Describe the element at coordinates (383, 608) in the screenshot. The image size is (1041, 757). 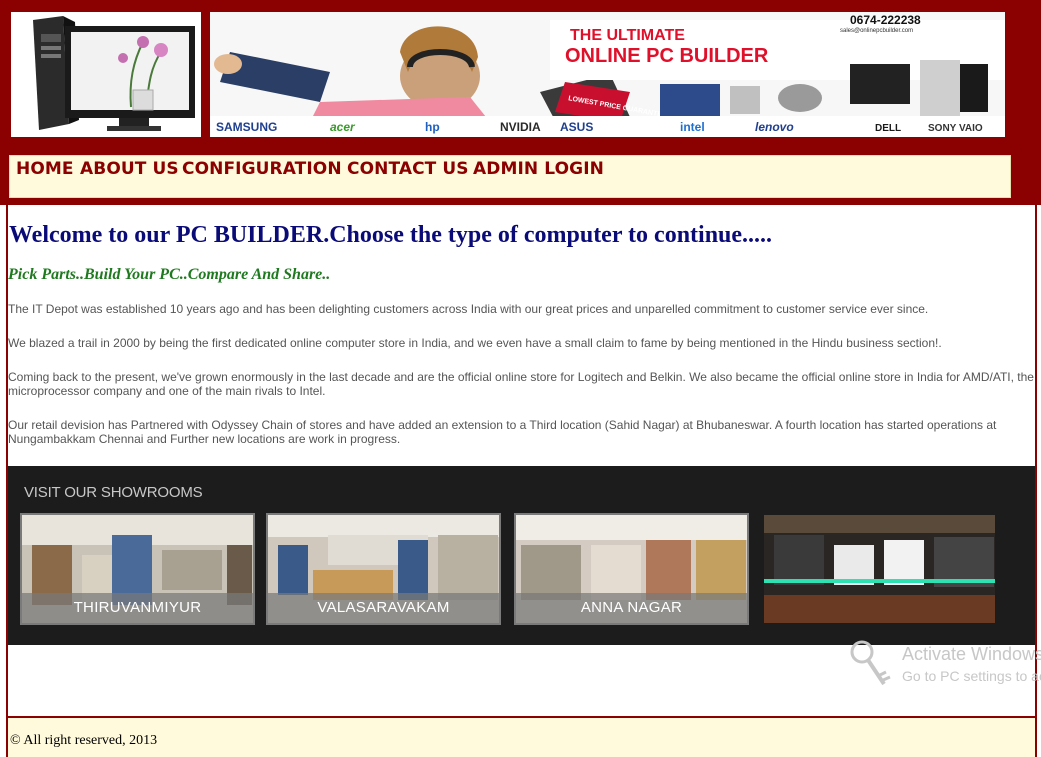
I see `showroom-name: VALASARAVAKAM` at that location.